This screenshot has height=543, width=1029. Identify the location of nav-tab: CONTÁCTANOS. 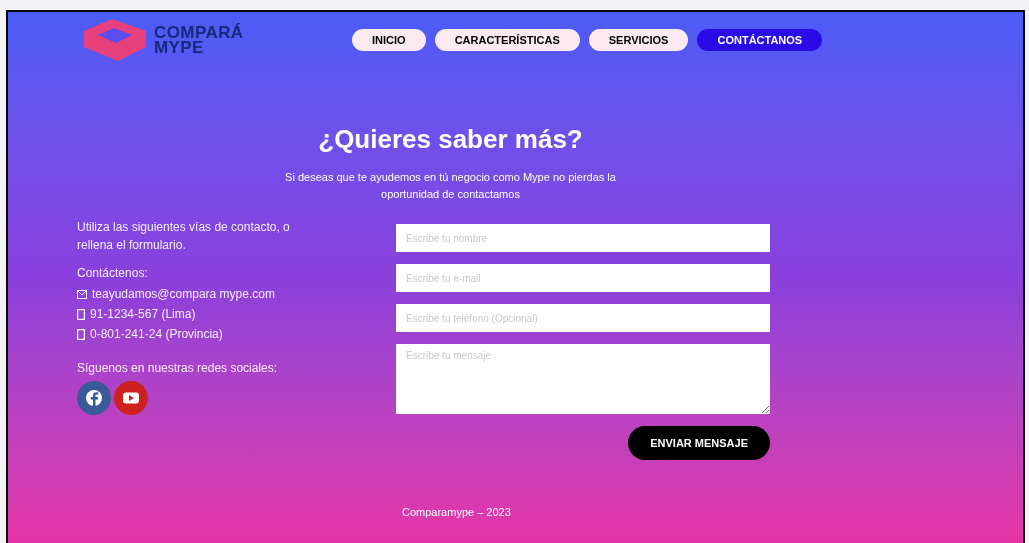
(760, 40).